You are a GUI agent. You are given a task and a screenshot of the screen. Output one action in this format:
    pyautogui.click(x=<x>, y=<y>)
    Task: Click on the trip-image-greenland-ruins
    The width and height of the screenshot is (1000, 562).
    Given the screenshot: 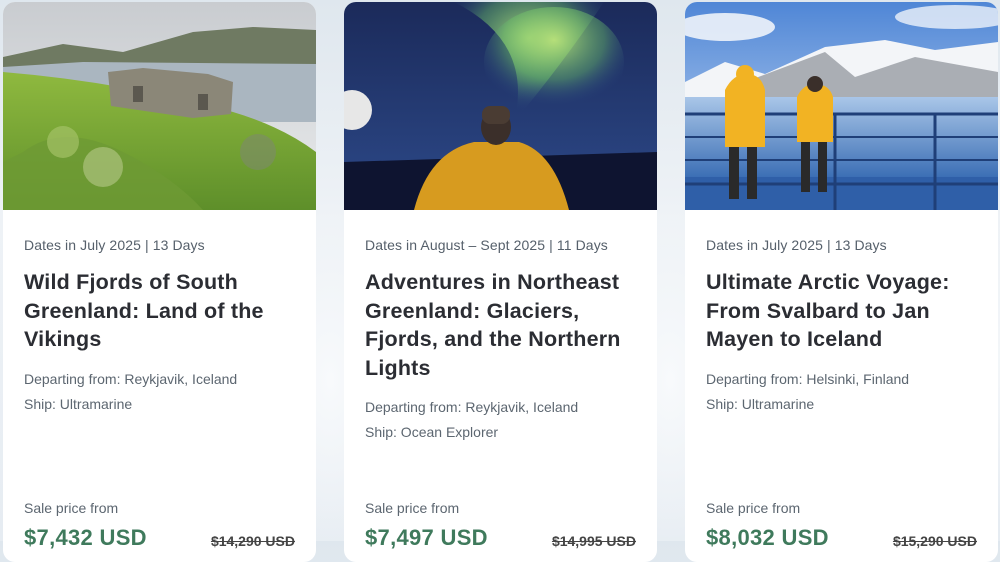 What is the action you would take?
    pyautogui.click(x=159, y=106)
    